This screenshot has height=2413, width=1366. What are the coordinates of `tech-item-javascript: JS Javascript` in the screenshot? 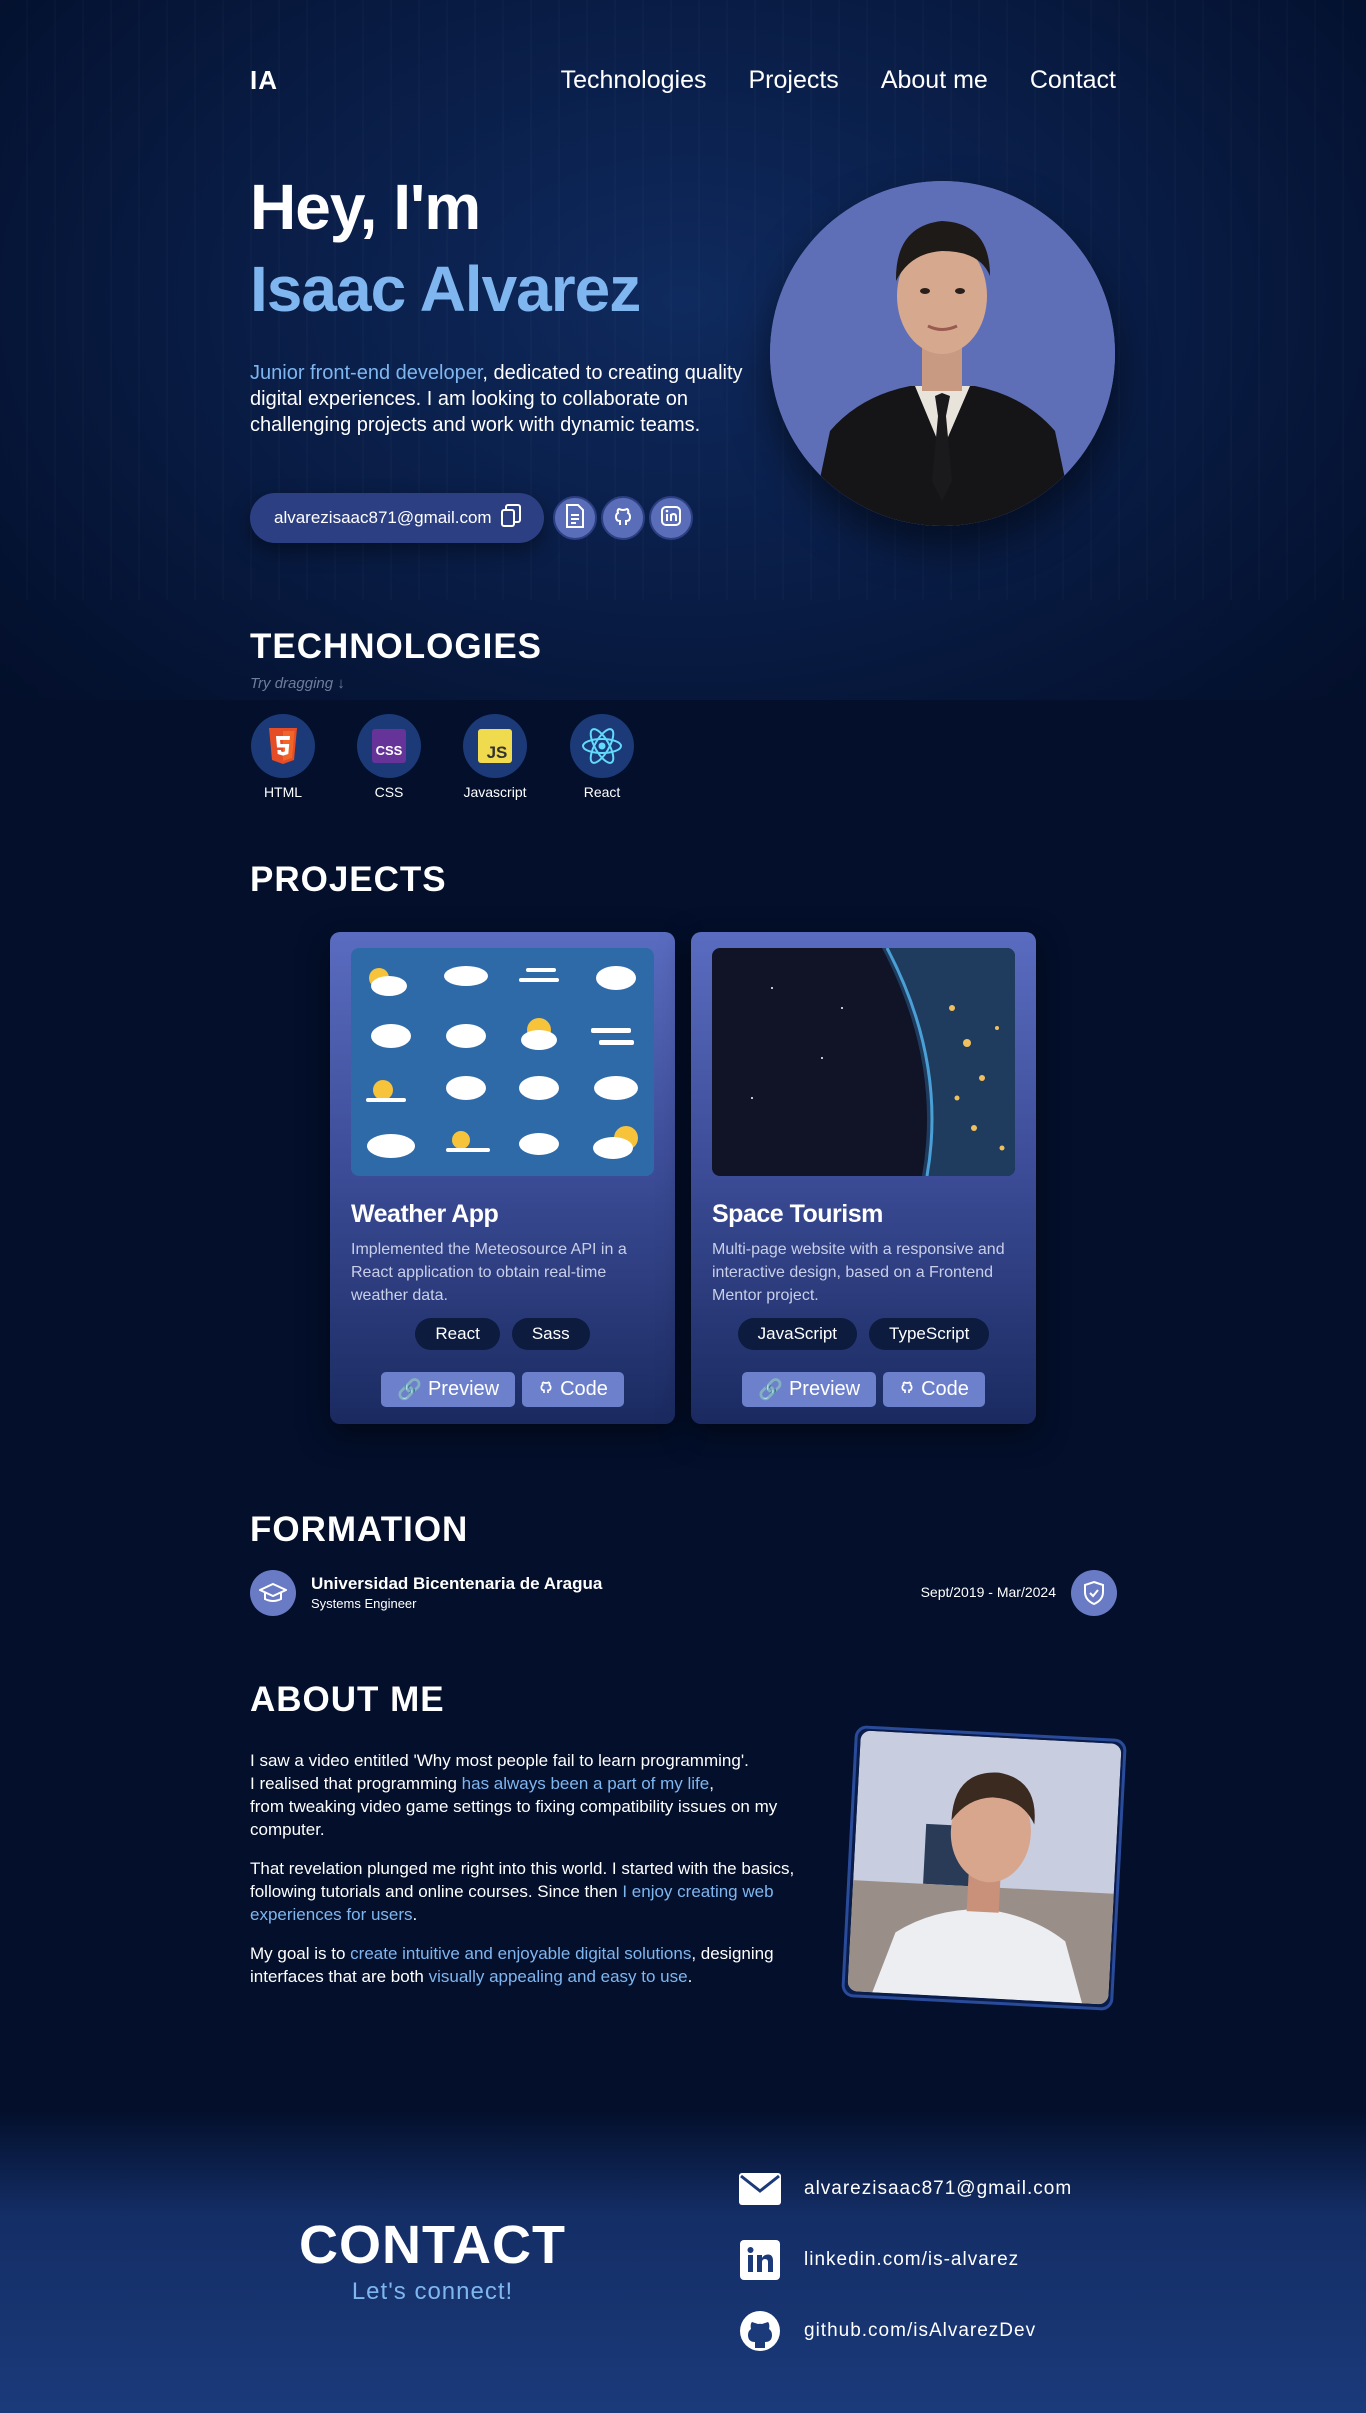 It's located at (495, 757).